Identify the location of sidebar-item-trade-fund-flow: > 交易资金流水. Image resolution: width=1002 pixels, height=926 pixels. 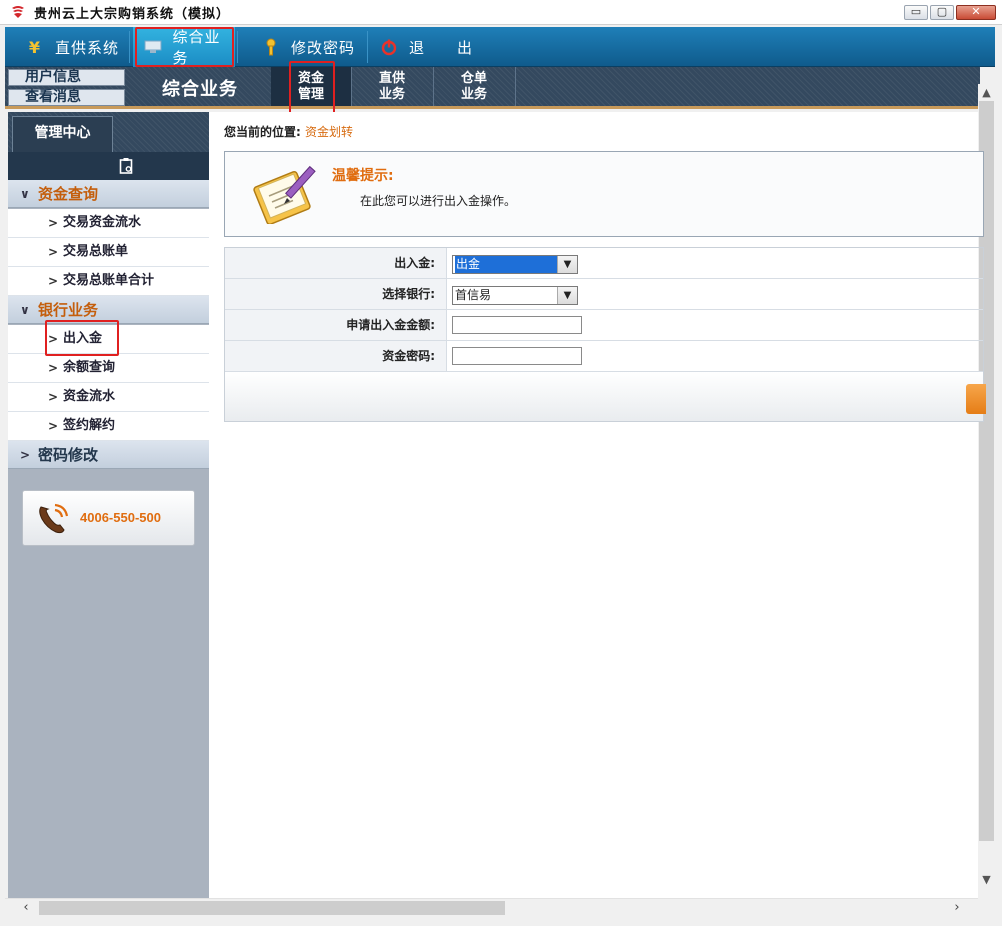
(108, 223).